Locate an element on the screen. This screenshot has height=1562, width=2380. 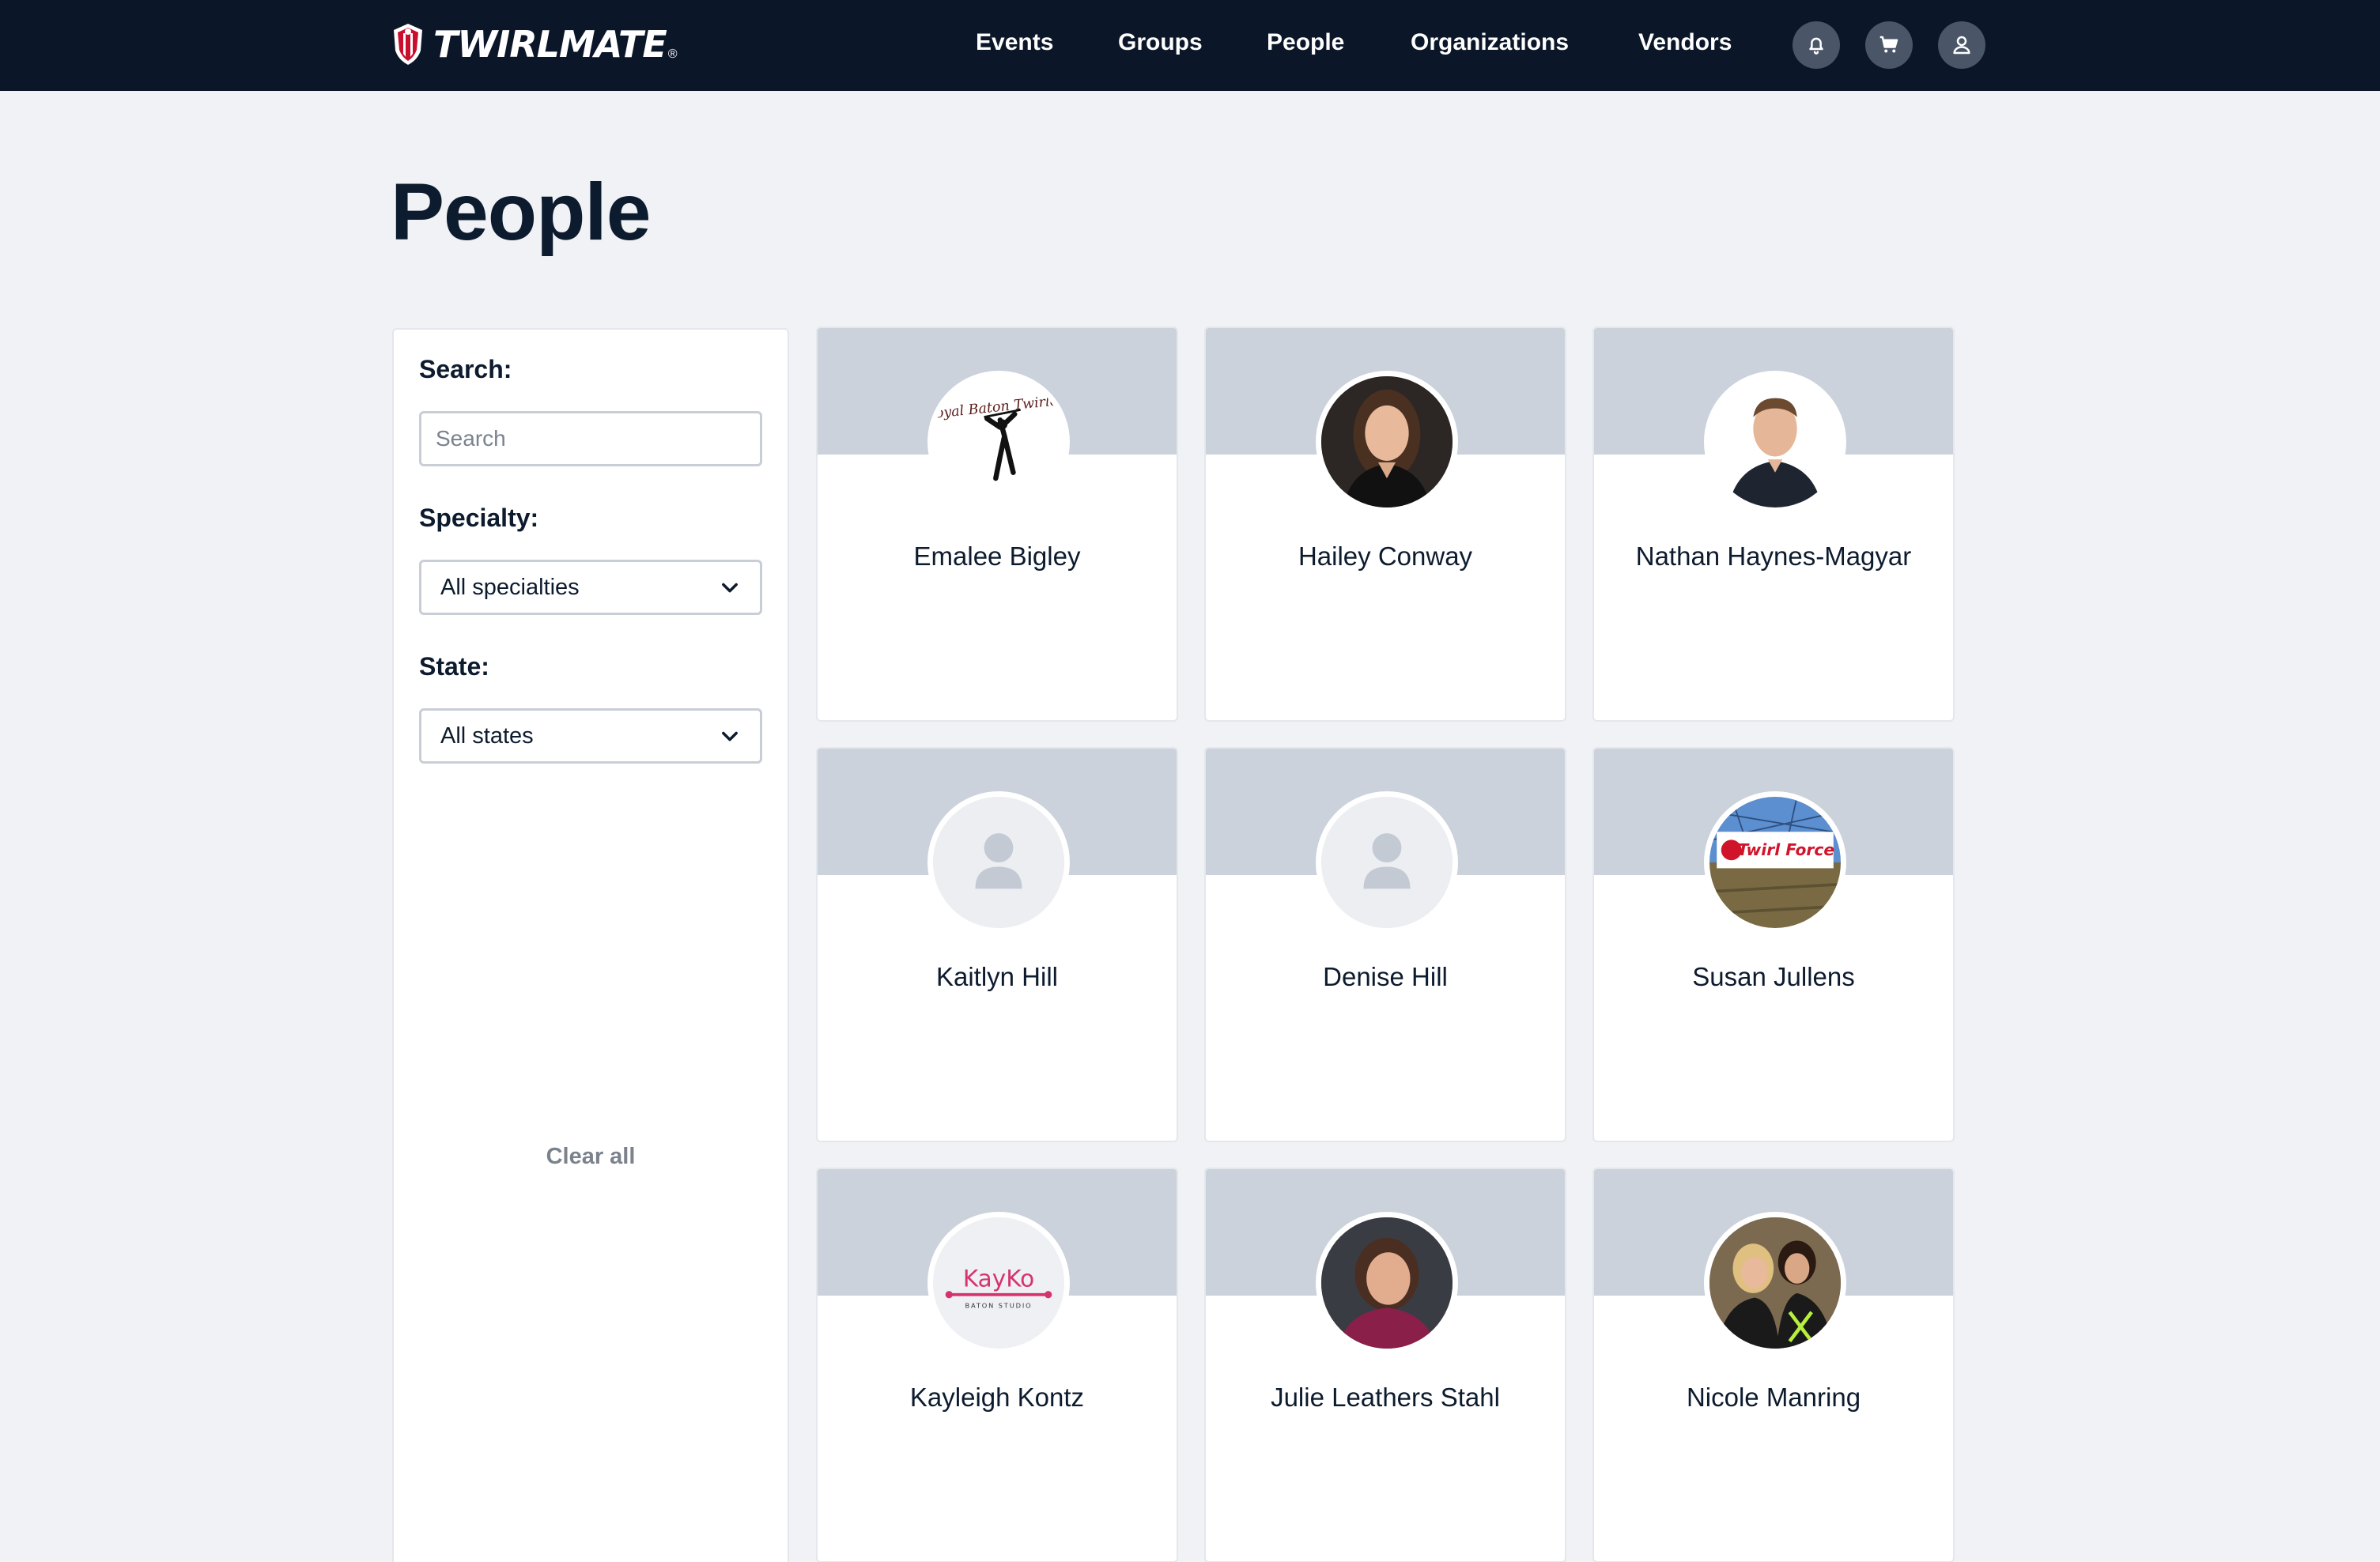
kayko-text: KayKo is located at coordinates (998, 1279).